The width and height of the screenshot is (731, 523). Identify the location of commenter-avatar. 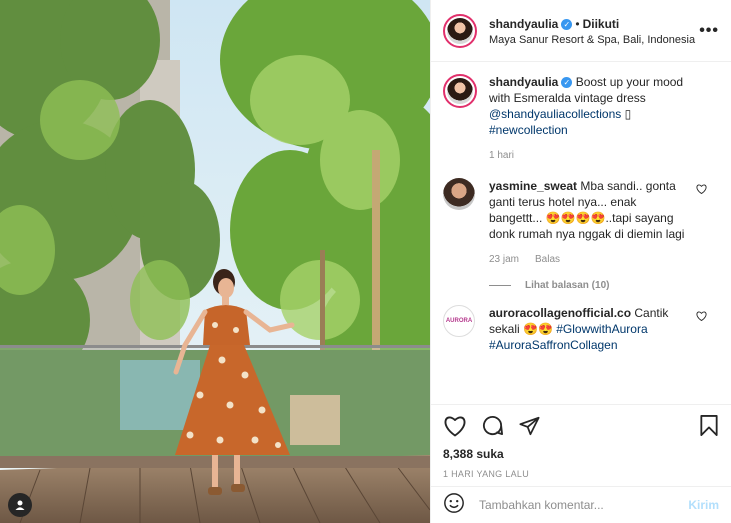
(459, 194).